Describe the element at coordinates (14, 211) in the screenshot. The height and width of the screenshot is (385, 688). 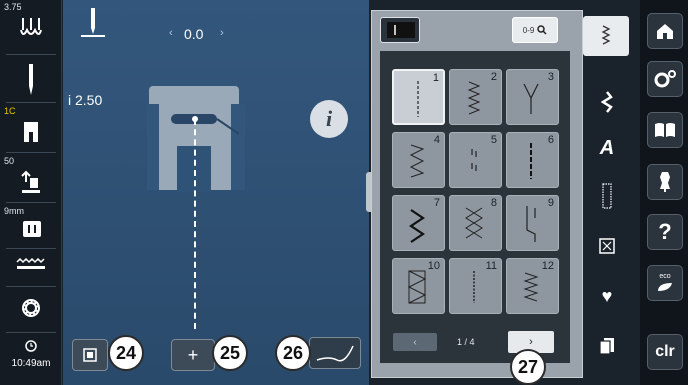
I see `width-limit: 9mm` at that location.